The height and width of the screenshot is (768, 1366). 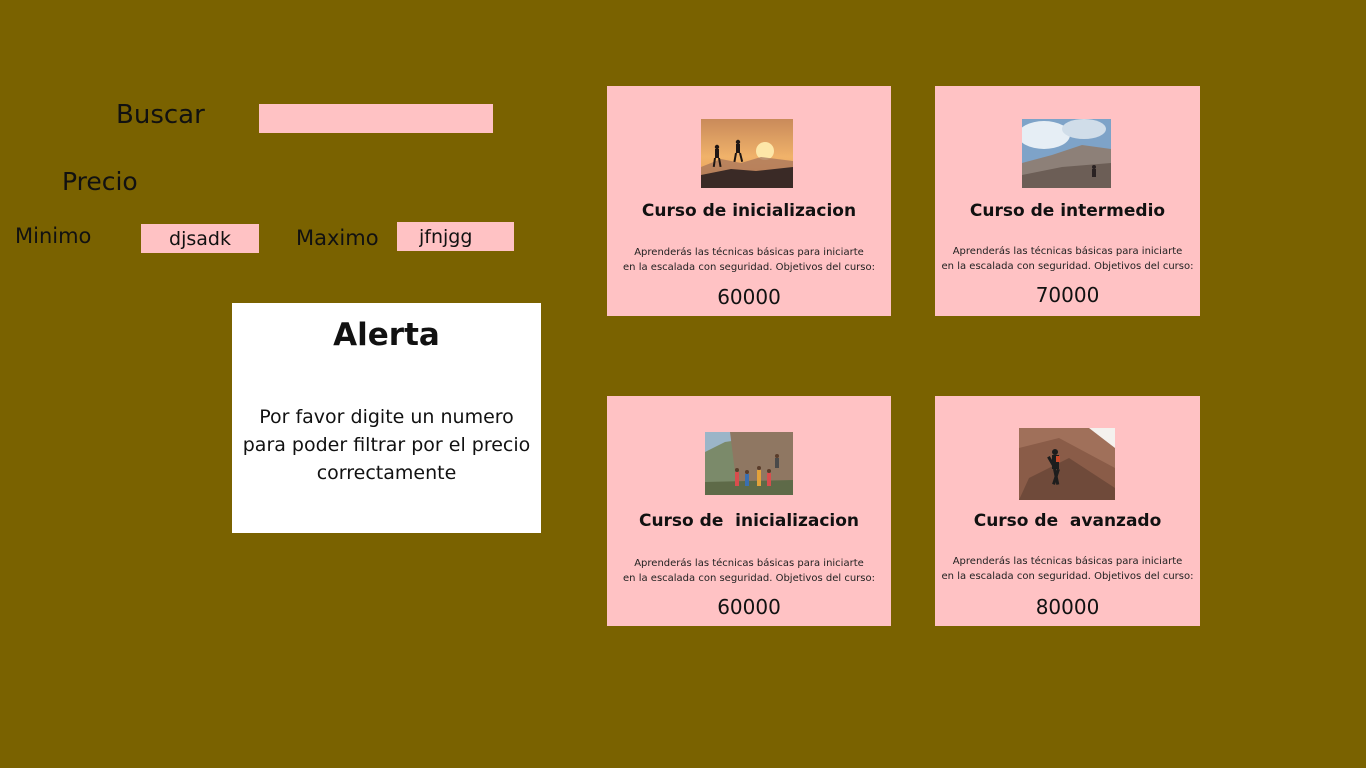 I want to click on rock-slab-climber-photo, so click(x=1066, y=153).